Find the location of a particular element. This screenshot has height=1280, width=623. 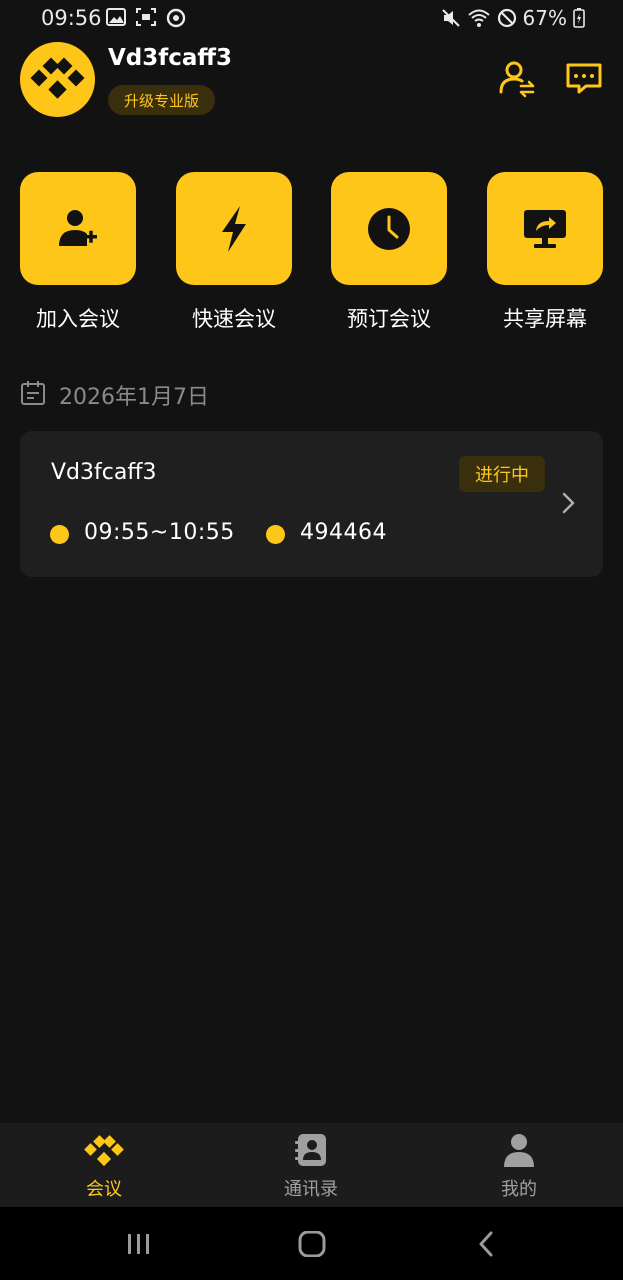

meeting-id: 494464 is located at coordinates (343, 532).